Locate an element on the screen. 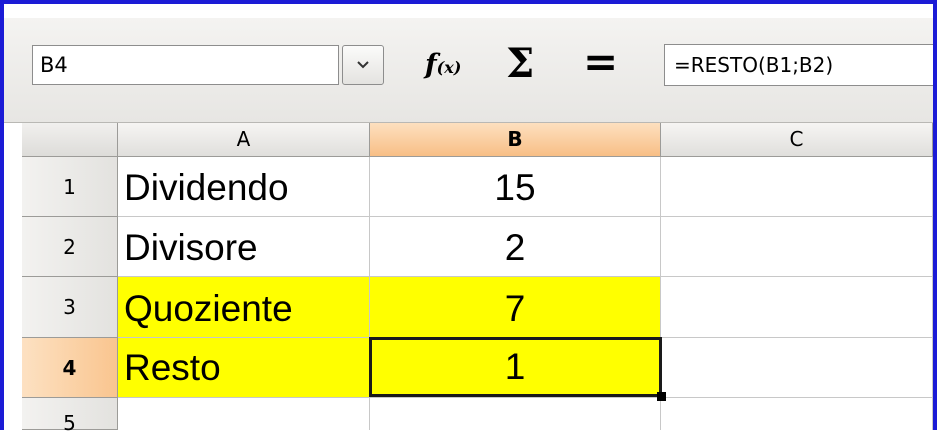 The width and height of the screenshot is (937, 448). name-box: B4 is located at coordinates (185, 65).